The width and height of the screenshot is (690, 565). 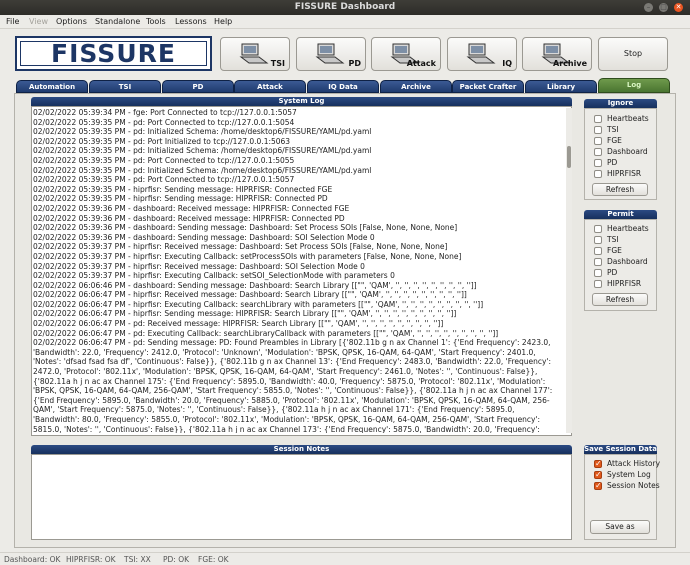 I want to click on window-title: FISSURE Dashboard, so click(x=345, y=7).